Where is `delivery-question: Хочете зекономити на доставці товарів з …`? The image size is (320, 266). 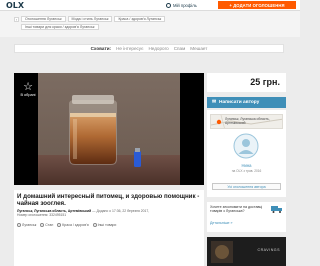 delivery-question: Хочете зекономити на доставці товарів з … is located at coordinates (236, 209).